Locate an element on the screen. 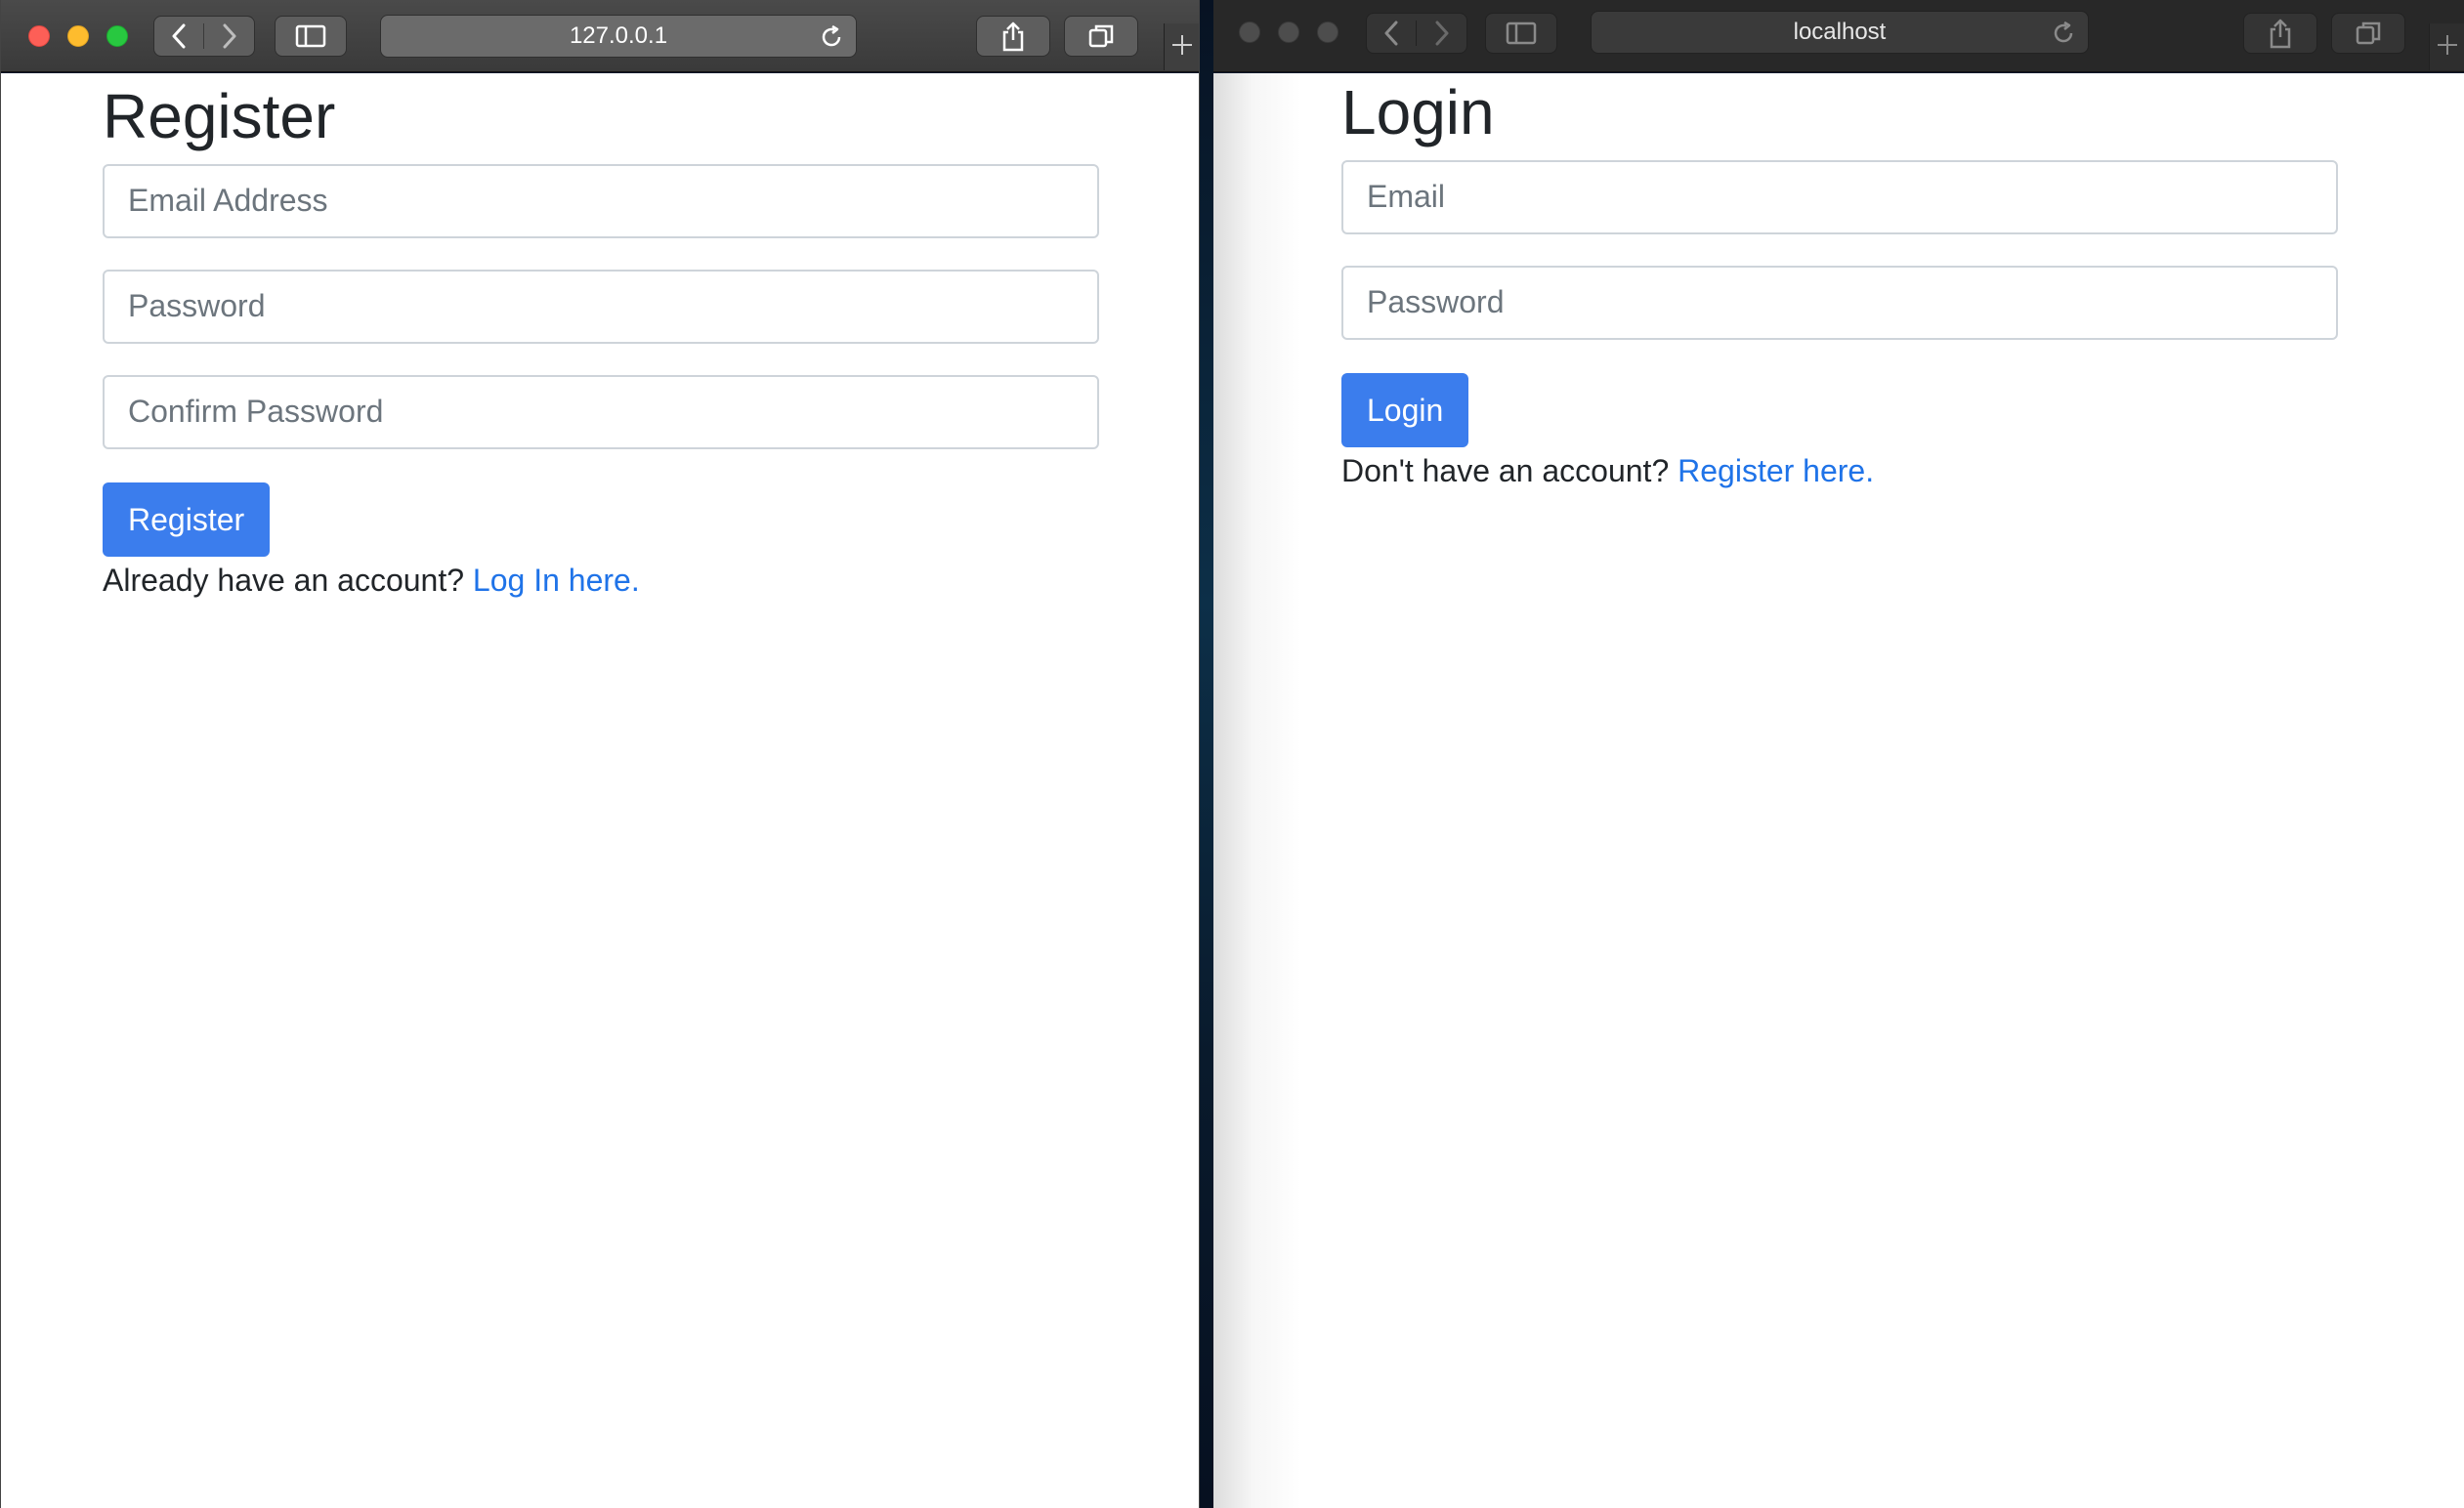  confirm-password-field is located at coordinates (601, 411).